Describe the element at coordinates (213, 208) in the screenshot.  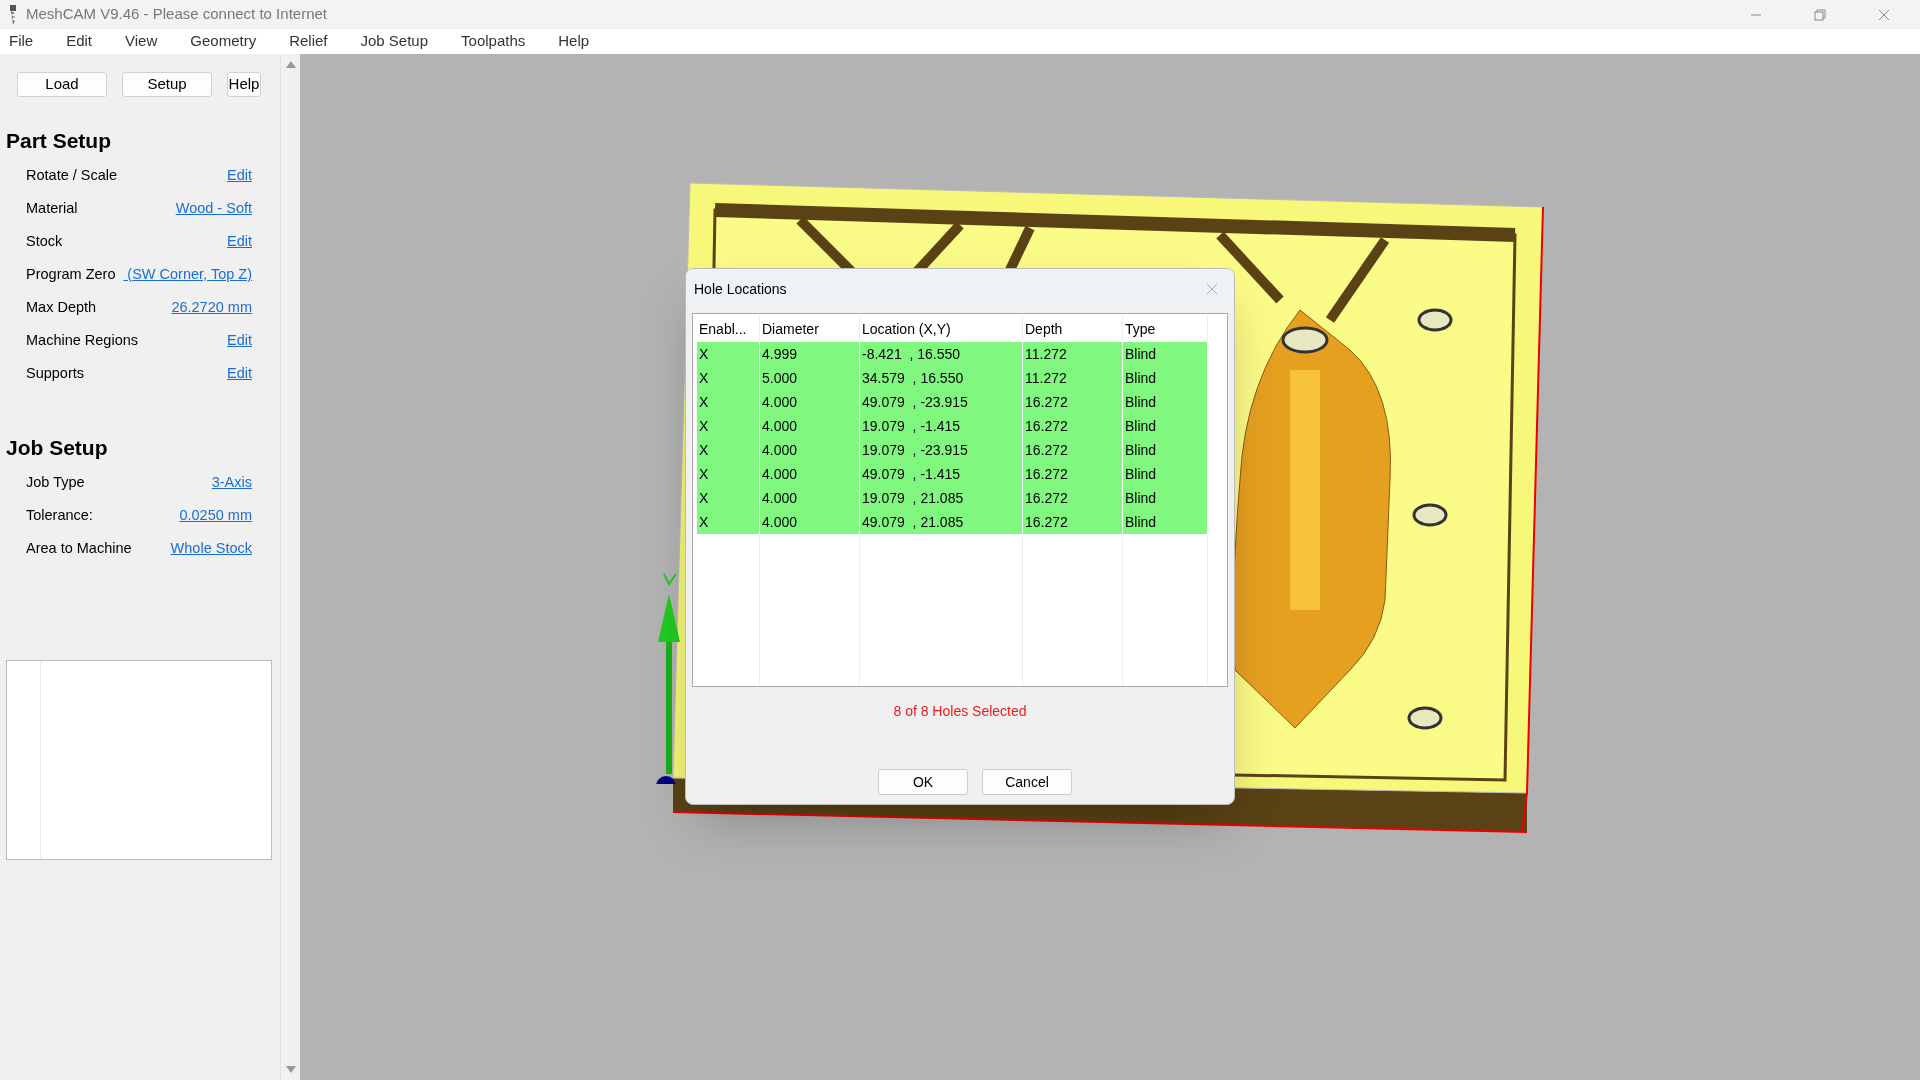
I see `setting-link: Wood - Soft` at that location.